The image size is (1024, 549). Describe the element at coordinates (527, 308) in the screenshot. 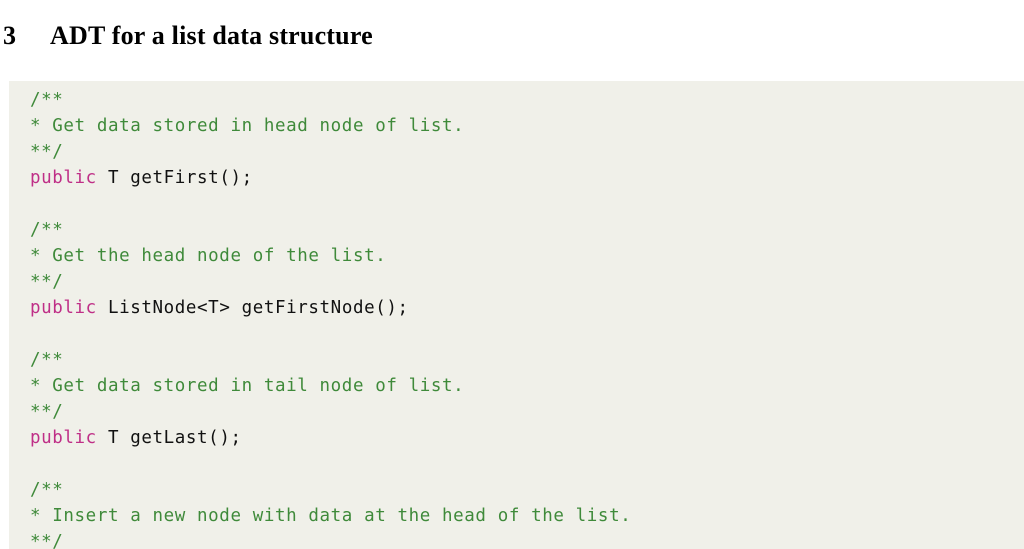

I see `code-line: public ListNode<T> getFirstNode();` at that location.